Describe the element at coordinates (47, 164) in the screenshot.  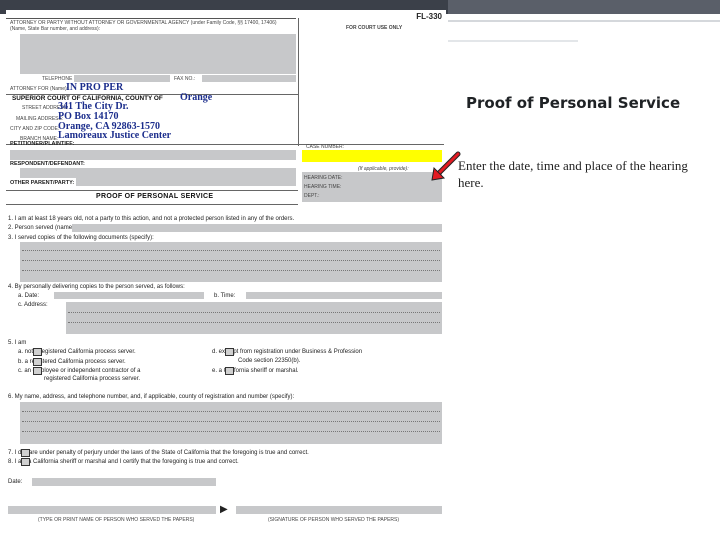
I see `respondent-label: RESPONDENT/DEFENDANT:` at that location.